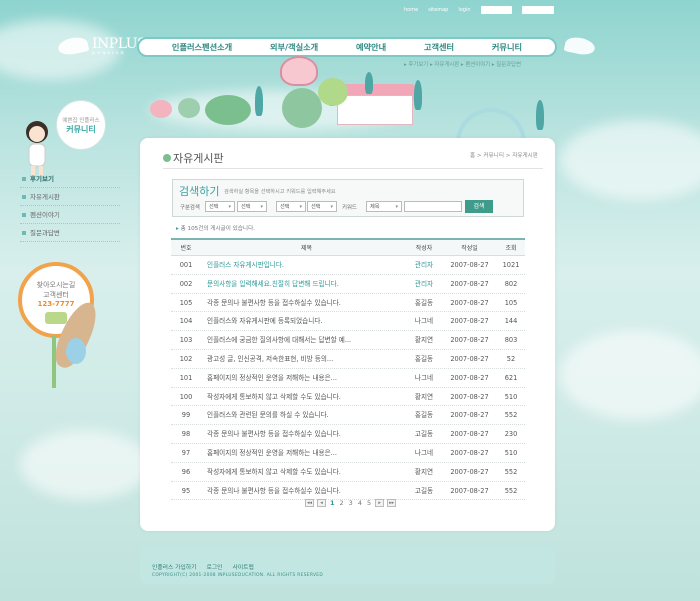  I want to click on sidebar-item-pension-story: 펜션이야기, so click(70, 215).